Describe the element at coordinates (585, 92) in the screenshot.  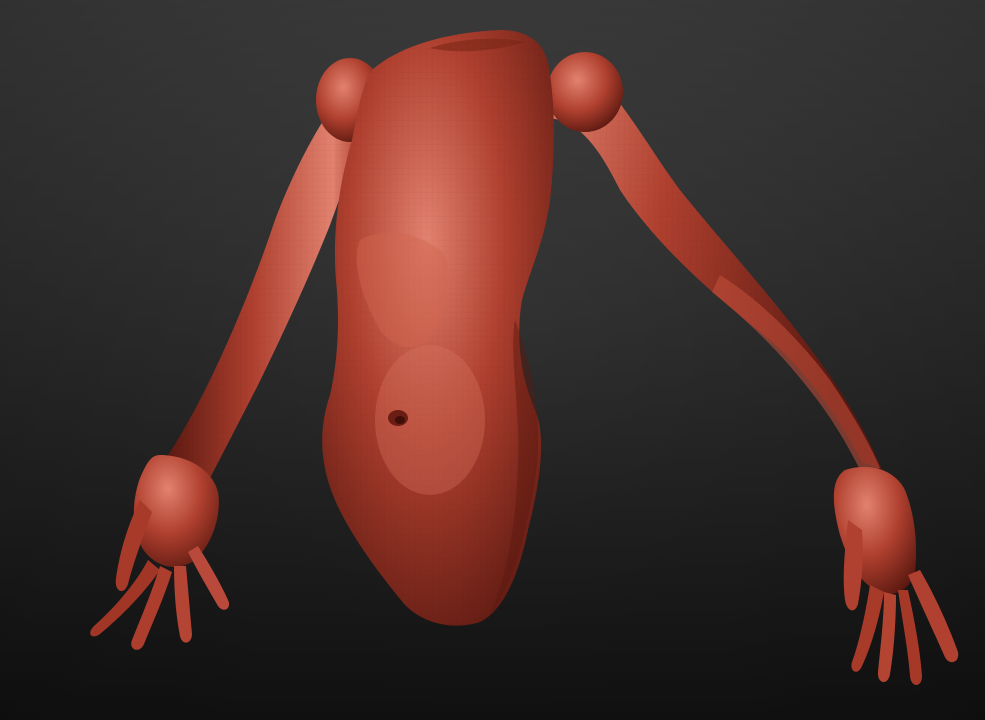
I see `right-shoulder` at that location.